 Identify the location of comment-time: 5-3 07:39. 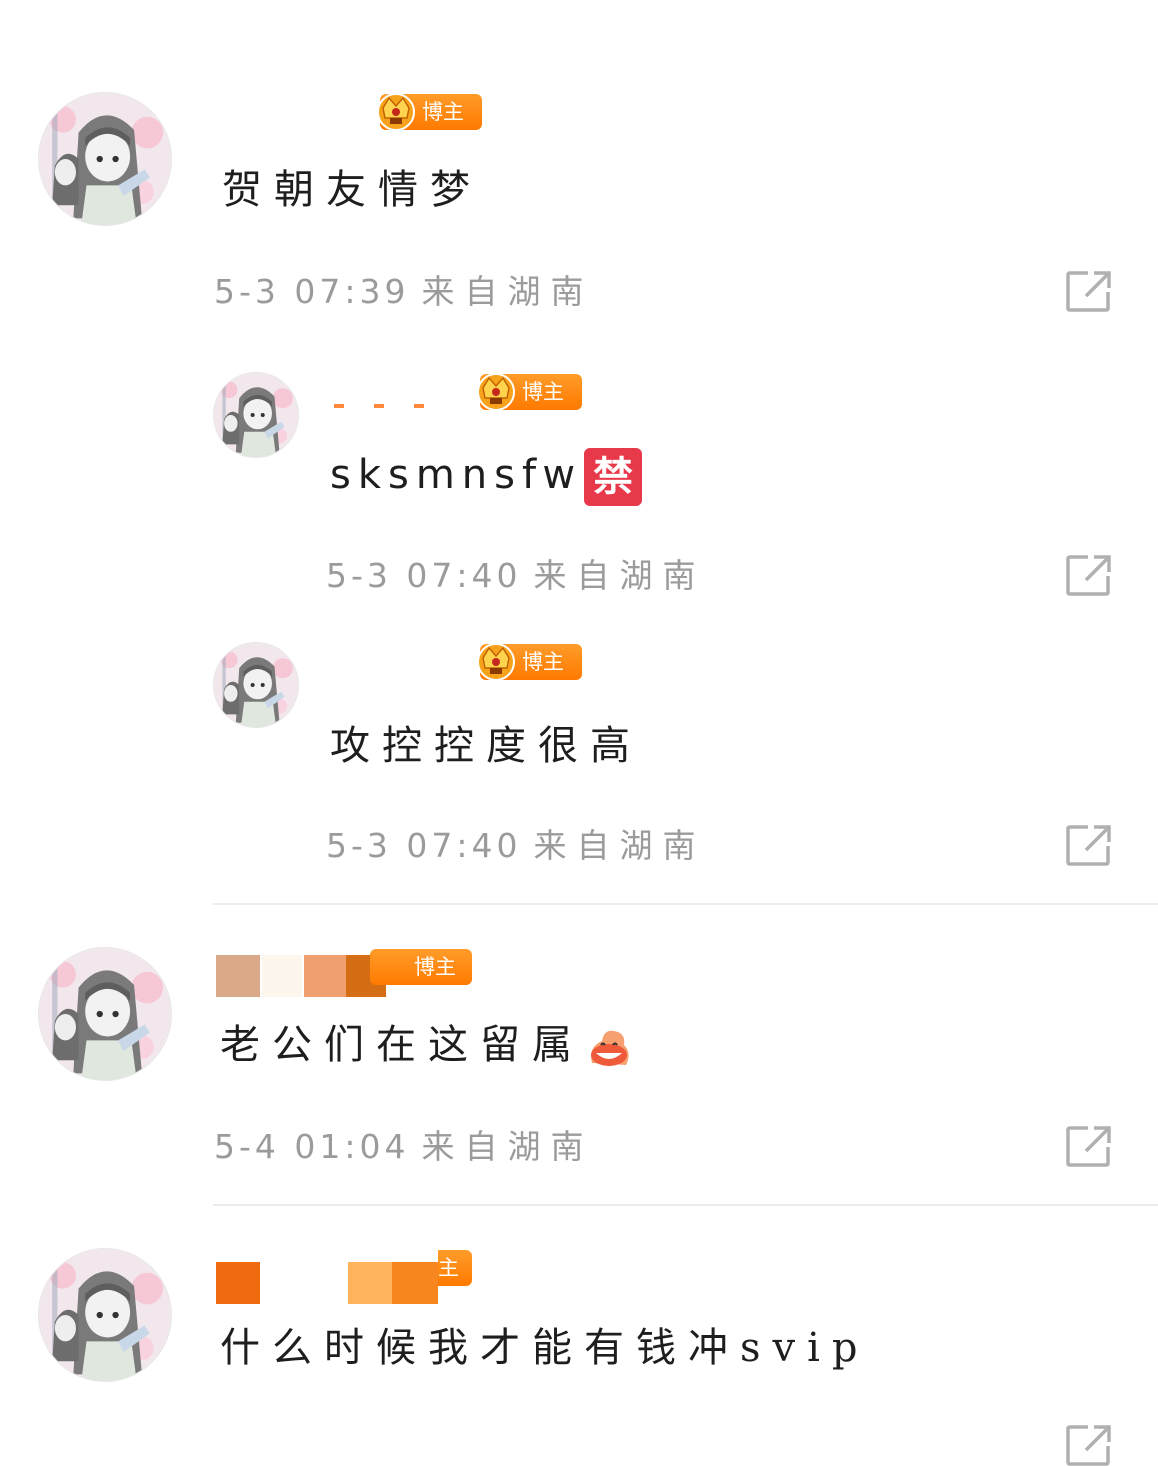
(312, 291).